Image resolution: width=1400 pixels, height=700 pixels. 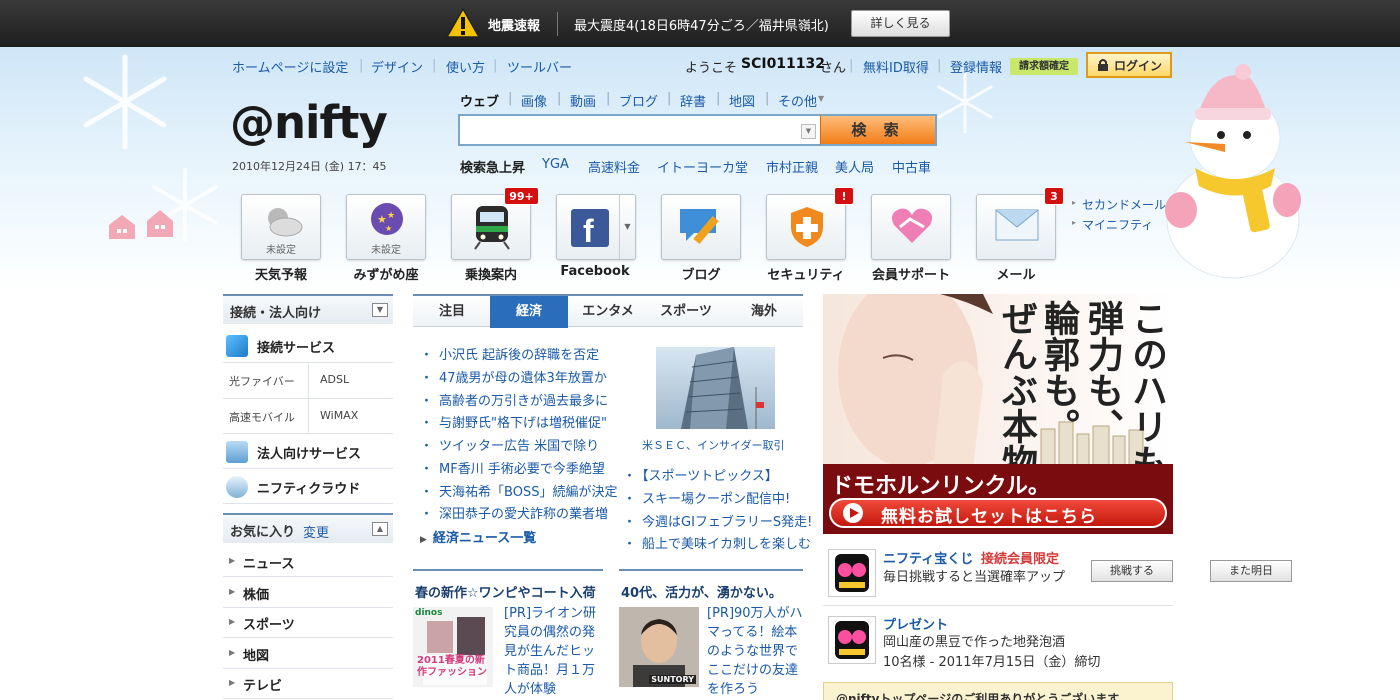 What do you see at coordinates (701, 227) in the screenshot?
I see `blog-tile` at bounding box center [701, 227].